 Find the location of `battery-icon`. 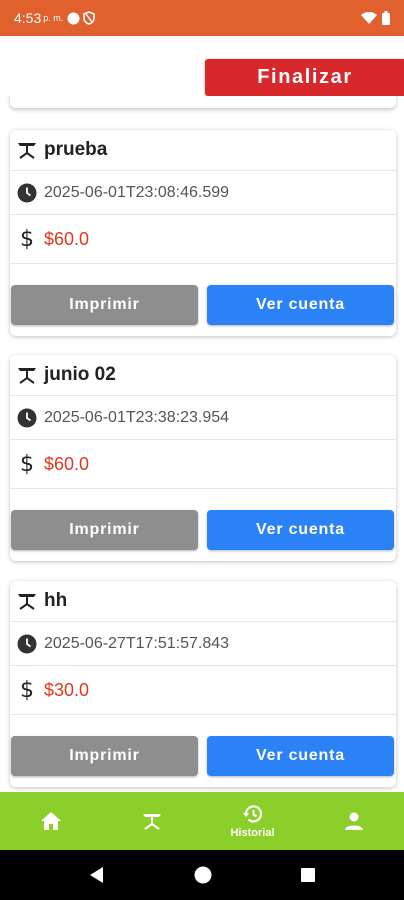

battery-icon is located at coordinates (386, 18).